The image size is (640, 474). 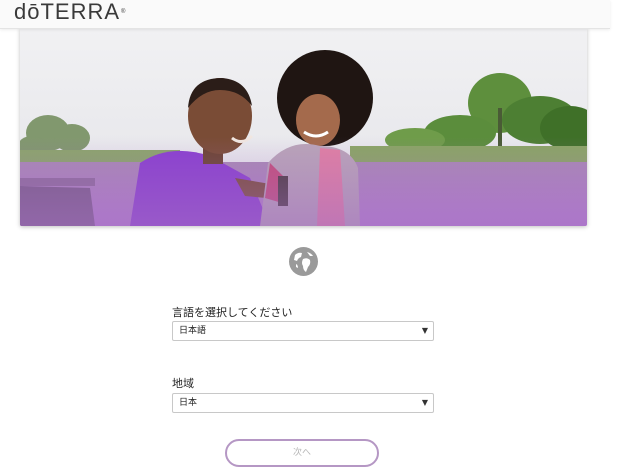 I want to click on region-selected-value: 日本, so click(x=188, y=403).